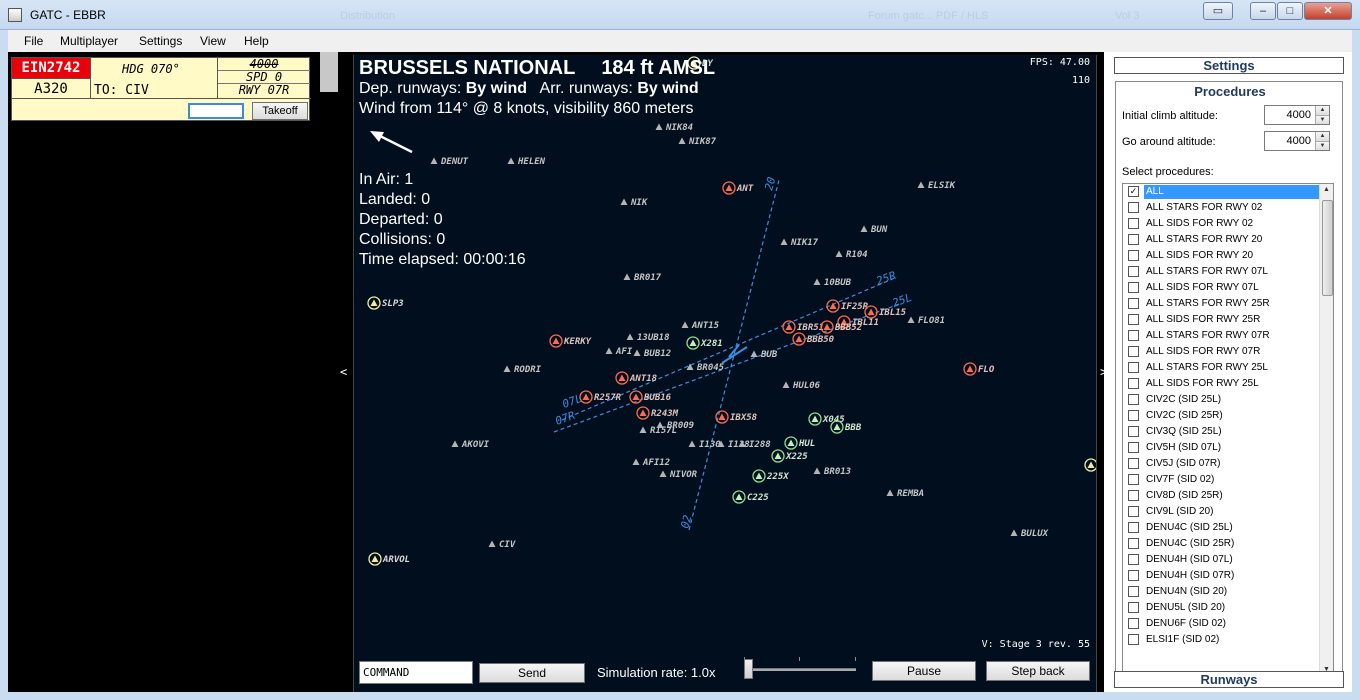  Describe the element at coordinates (216, 111) in the screenshot. I see `strip-command-input` at that location.